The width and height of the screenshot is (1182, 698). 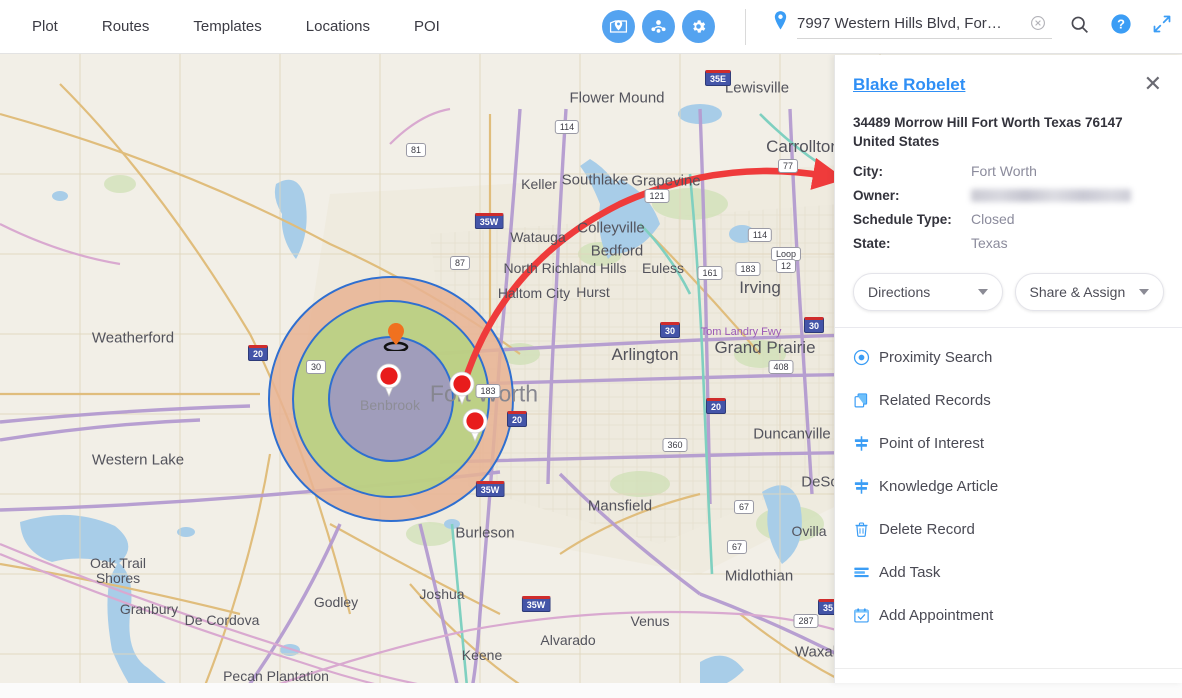 What do you see at coordinates (416, 150) in the screenshot?
I see `map-route-shield: 81` at bounding box center [416, 150].